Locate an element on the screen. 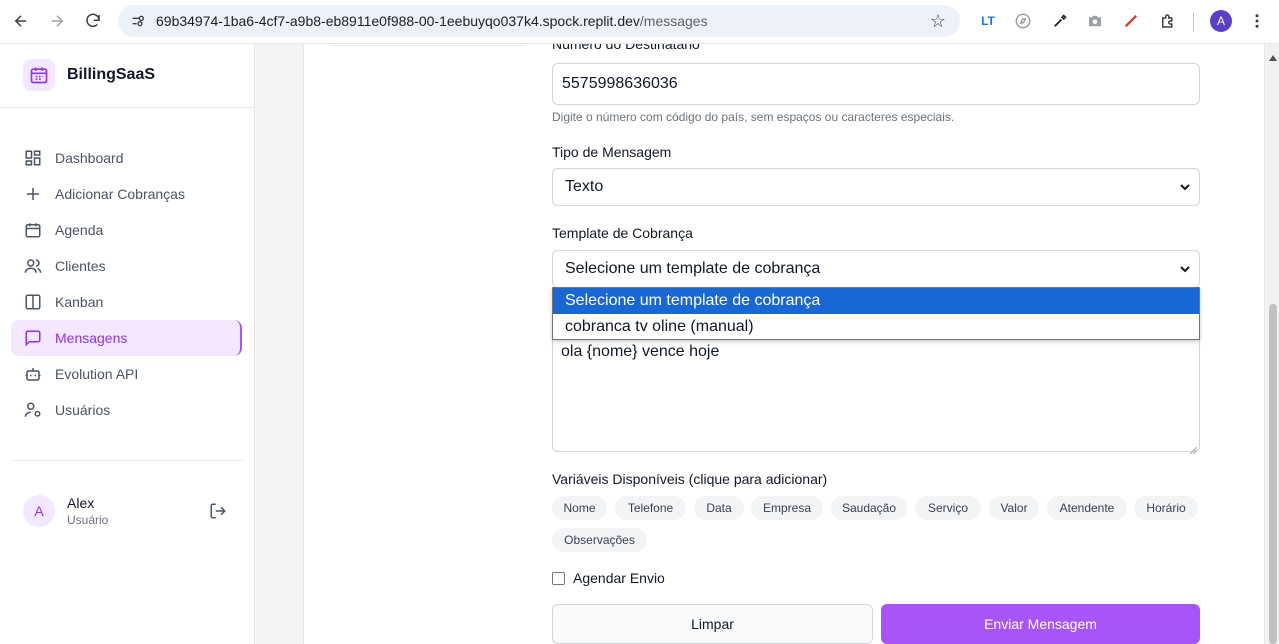 This screenshot has width=1279, height=644. user-name: Alex is located at coordinates (81, 503).